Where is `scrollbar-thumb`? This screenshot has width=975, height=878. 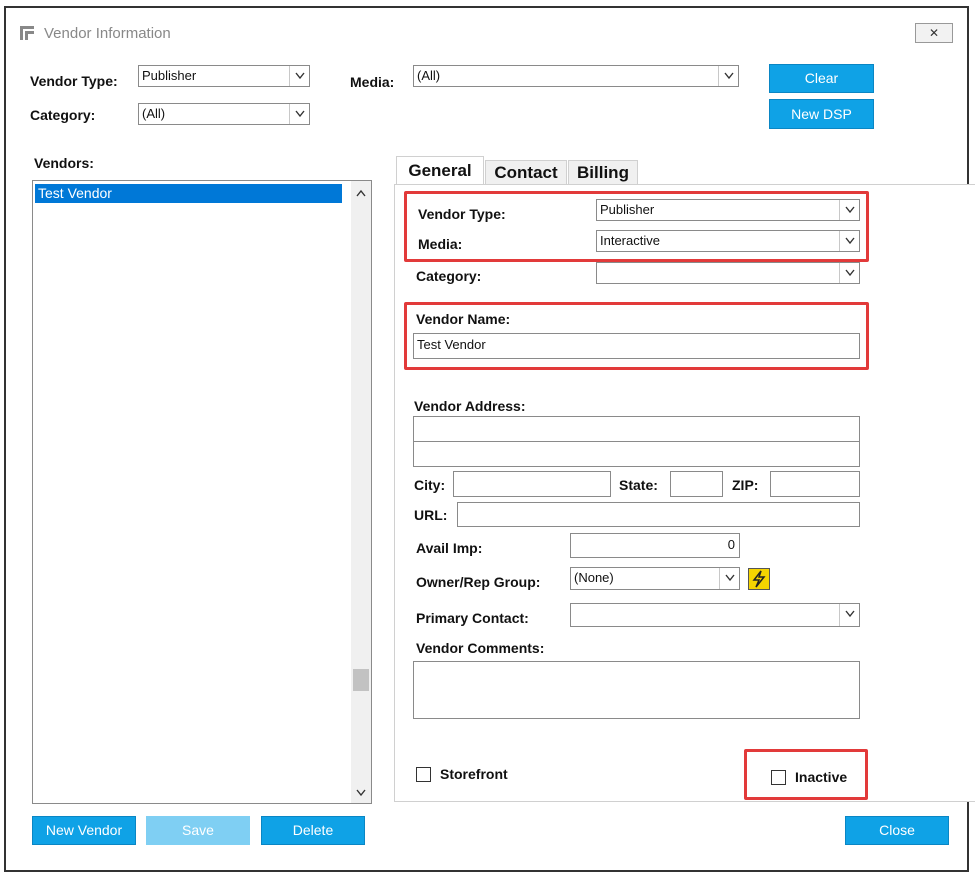 scrollbar-thumb is located at coordinates (361, 680).